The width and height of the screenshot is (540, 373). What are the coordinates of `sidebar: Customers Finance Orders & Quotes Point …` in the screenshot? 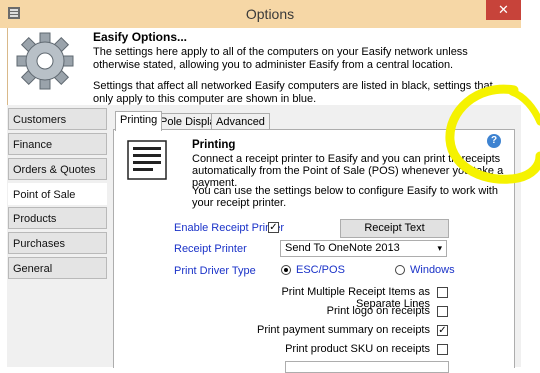 It's located at (58, 237).